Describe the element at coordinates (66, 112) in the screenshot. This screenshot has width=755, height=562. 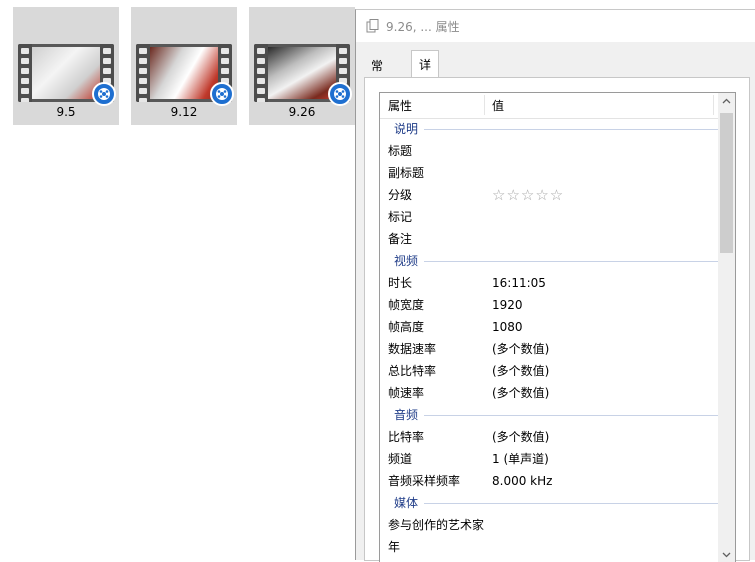
I see `file-name-label: 9.5` at that location.